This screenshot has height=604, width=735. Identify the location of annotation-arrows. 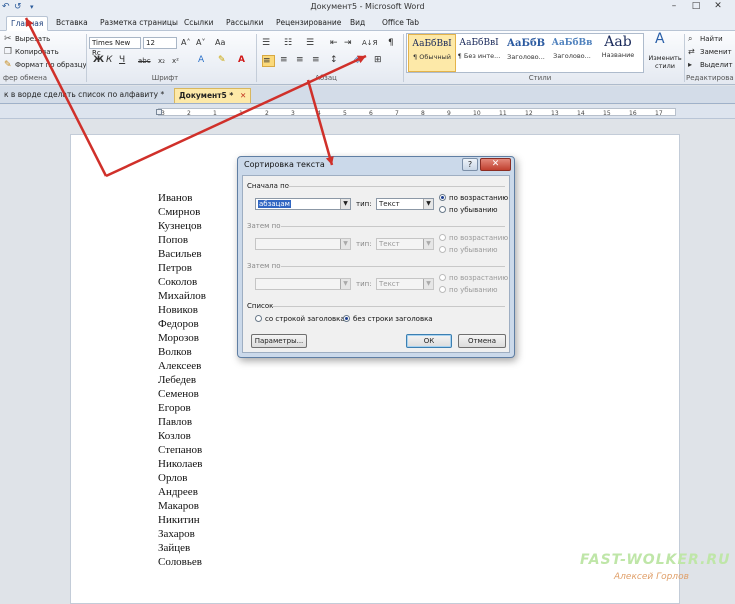
(195, 97).